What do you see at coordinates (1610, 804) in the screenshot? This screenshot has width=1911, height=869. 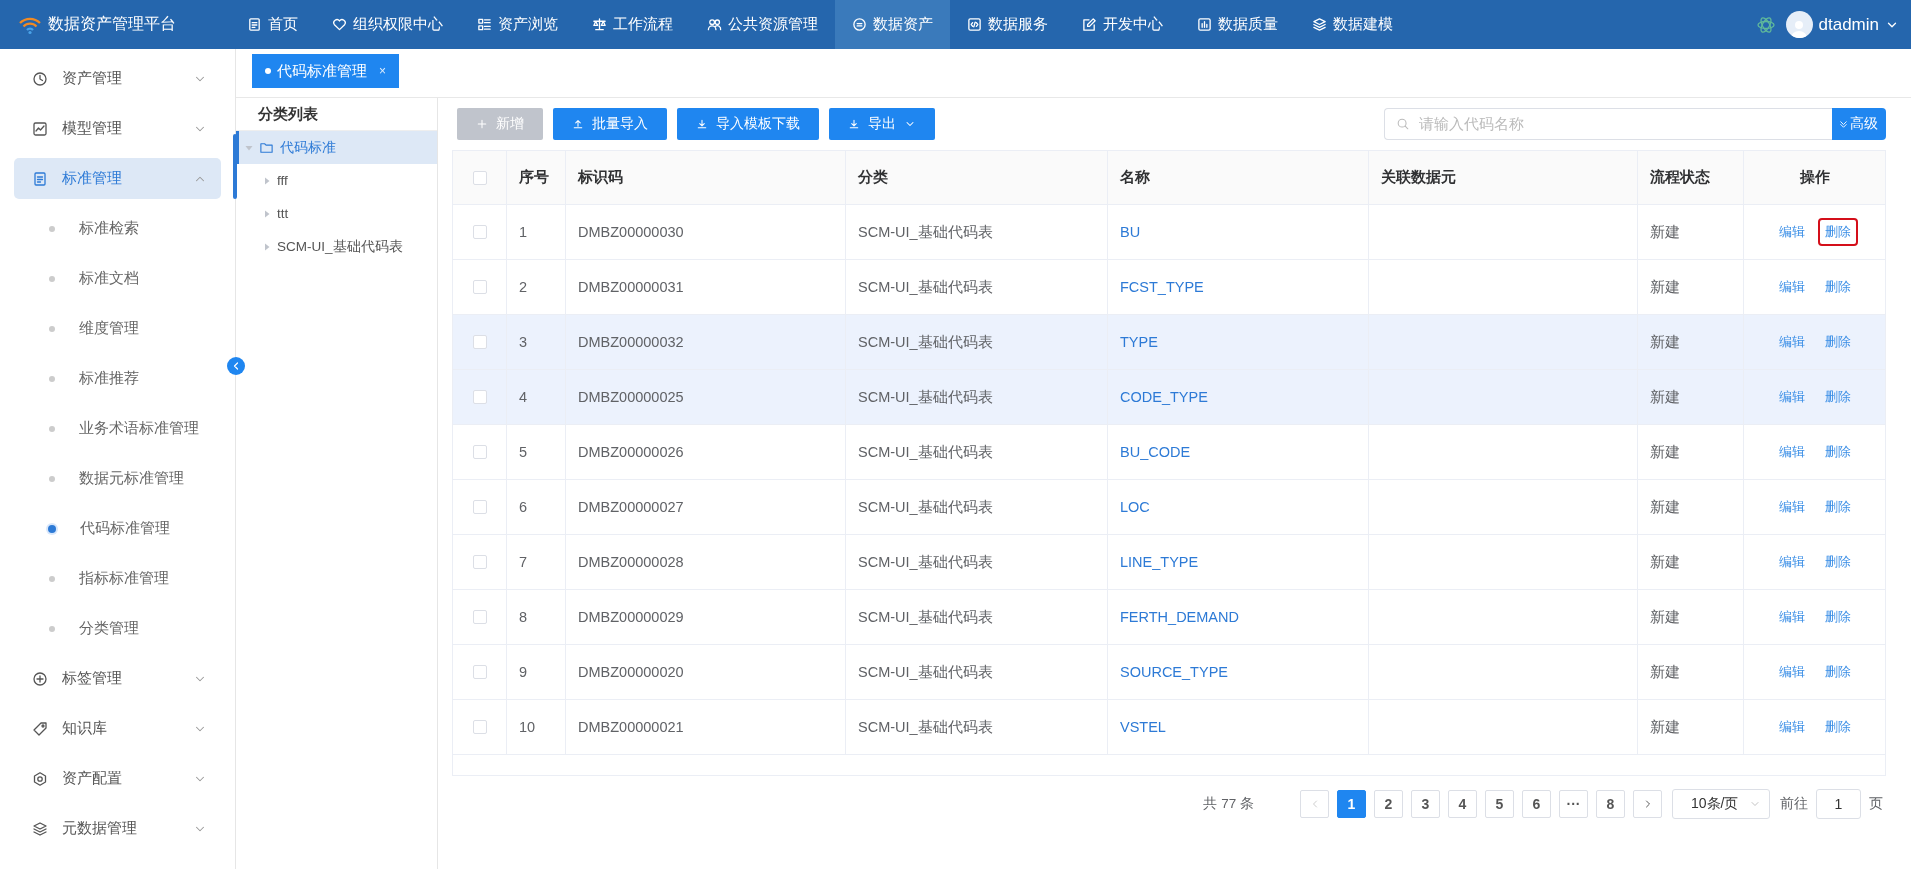 I see `page-button: 8` at bounding box center [1610, 804].